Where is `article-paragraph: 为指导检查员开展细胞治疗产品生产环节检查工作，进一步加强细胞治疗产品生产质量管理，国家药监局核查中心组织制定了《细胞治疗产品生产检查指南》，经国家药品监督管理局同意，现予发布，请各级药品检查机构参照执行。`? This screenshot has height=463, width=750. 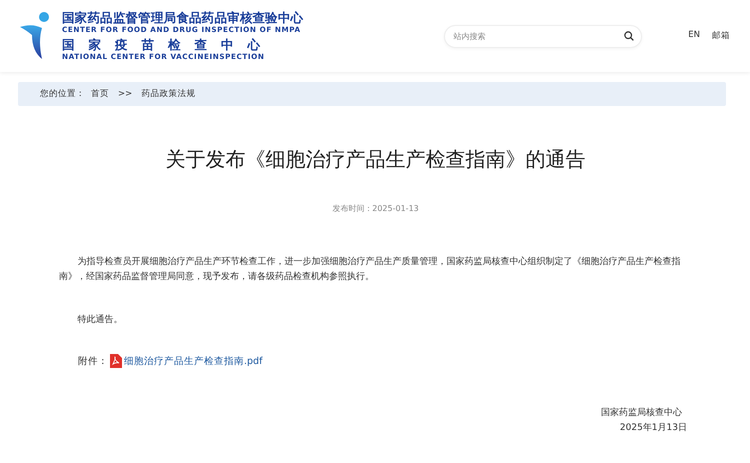 article-paragraph: 为指导检查员开展细胞治疗产品生产环节检查工作，进一步加强细胞治疗产品生产质量管理，国家药监局核查中心组织制定了《细胞治疗产品生产检查指南》，经国家药品监督管理局同意，现予发布，请各级药品检查机构参照执行。 is located at coordinates (370, 269).